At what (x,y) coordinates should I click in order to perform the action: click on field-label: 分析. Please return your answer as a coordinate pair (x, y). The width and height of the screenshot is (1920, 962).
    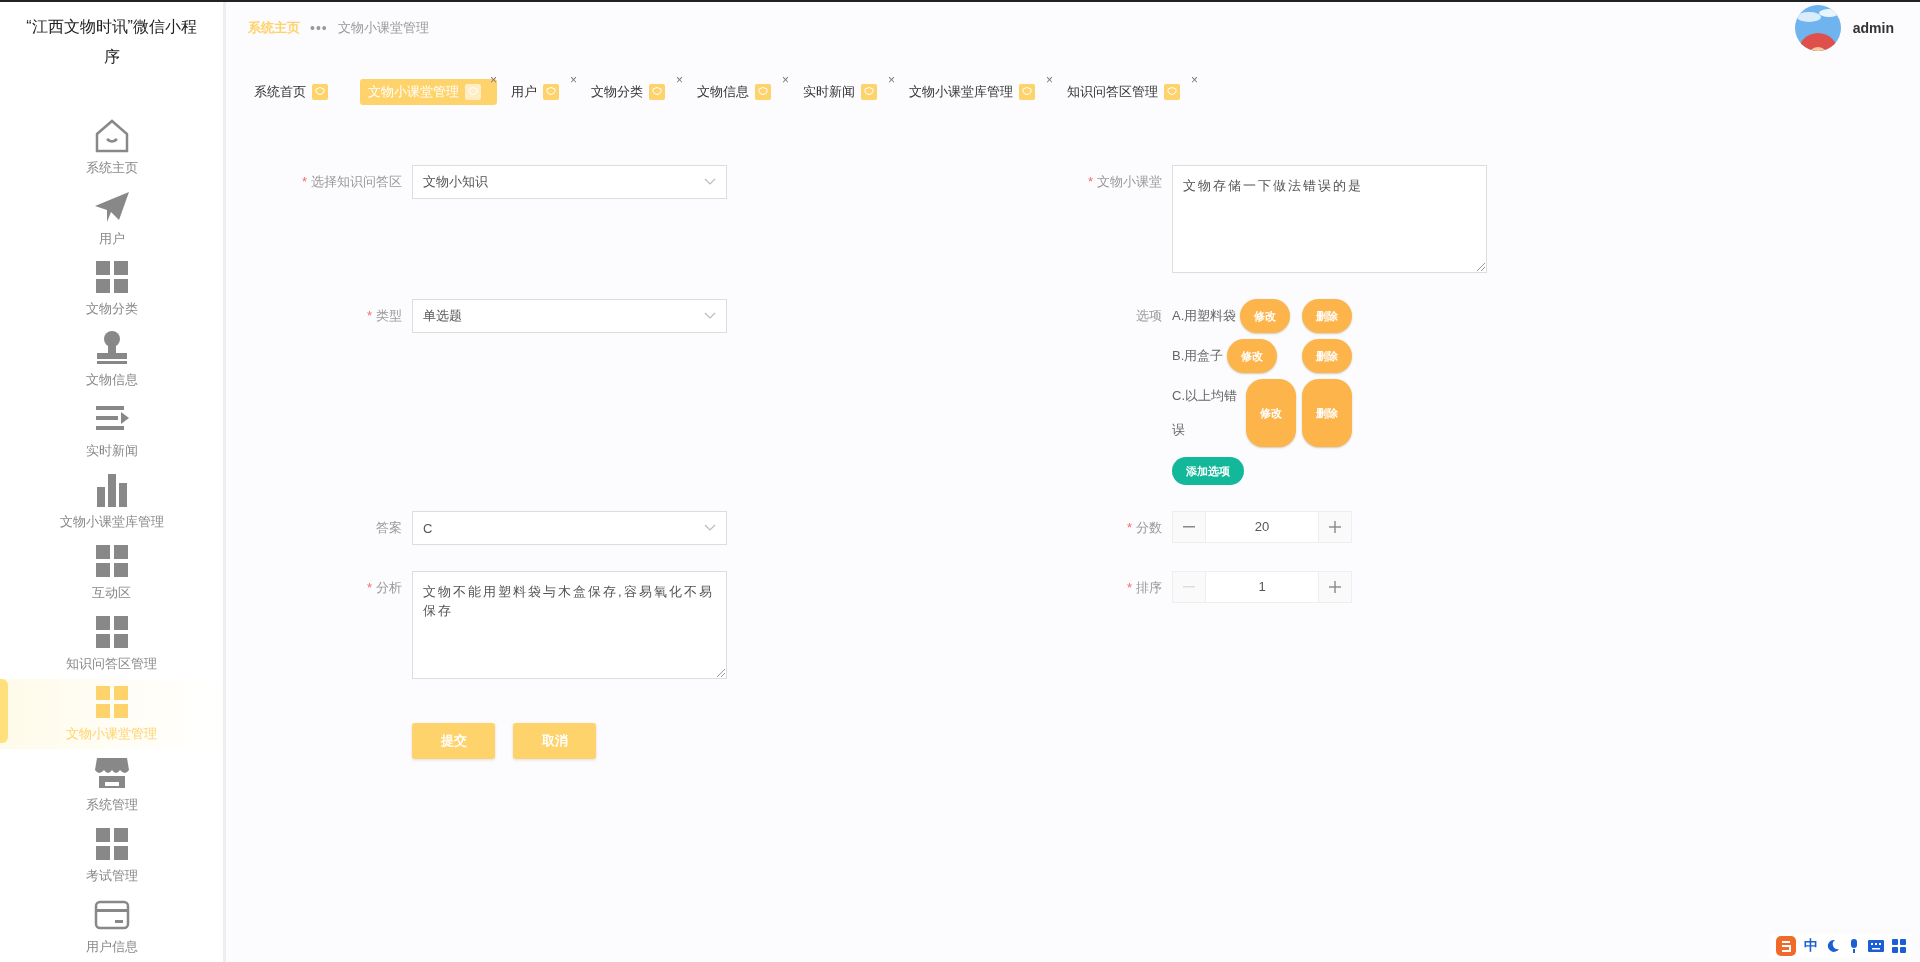
    Looking at the image, I should click on (389, 587).